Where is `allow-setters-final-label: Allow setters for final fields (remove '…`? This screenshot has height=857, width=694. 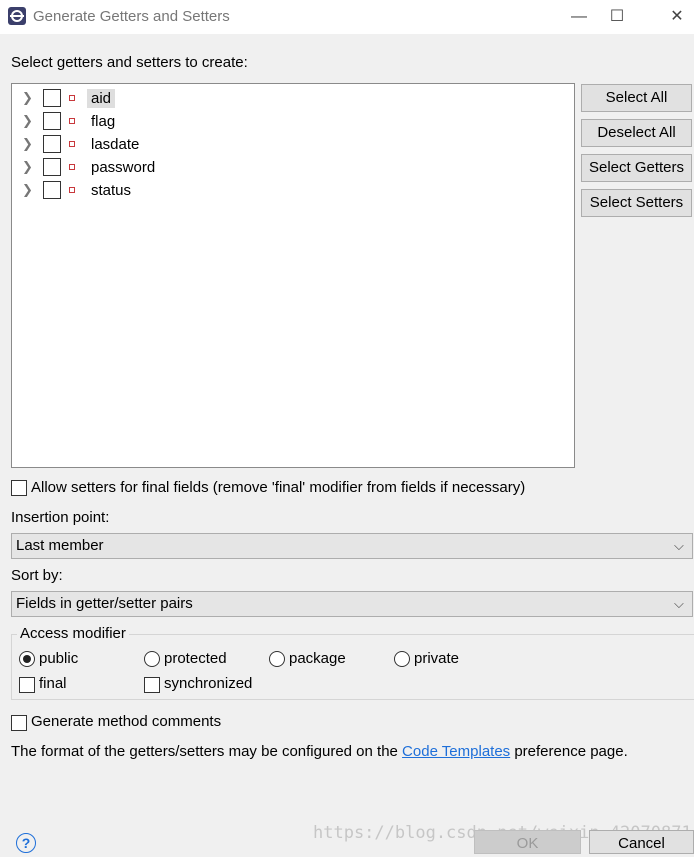 allow-setters-final-label: Allow setters for final fields (remove '… is located at coordinates (278, 487).